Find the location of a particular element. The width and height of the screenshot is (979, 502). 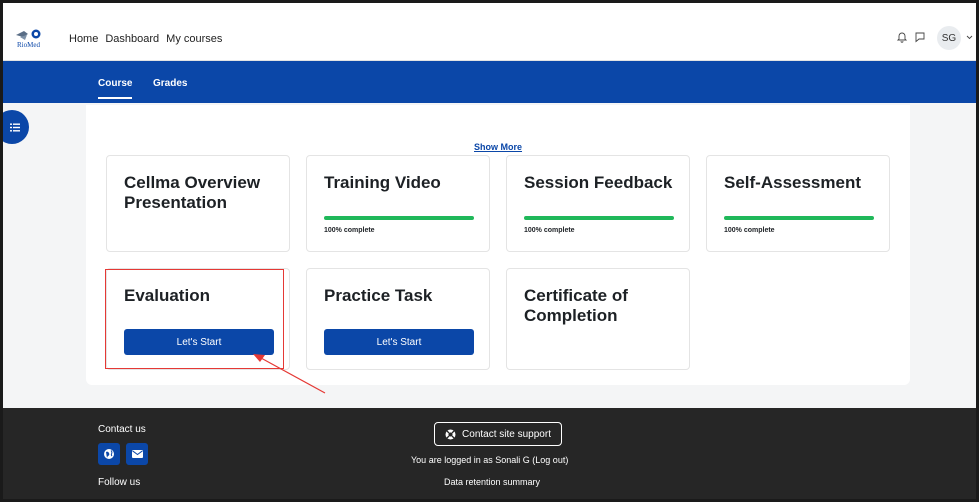

annotation-arrow is located at coordinates (289, 374).